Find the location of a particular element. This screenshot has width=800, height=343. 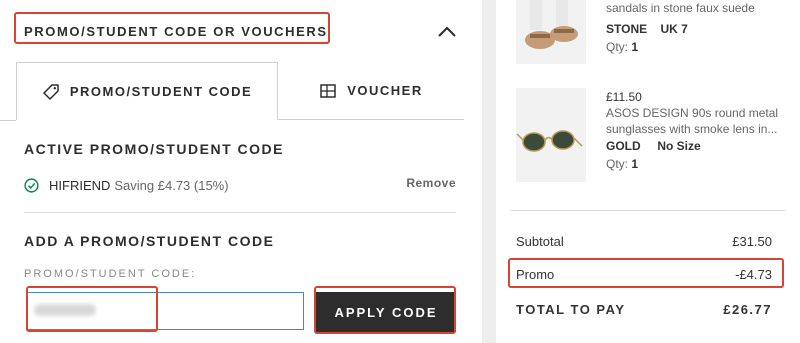

promo-tabs: PROMO/STUDENT CODE VOUCHER is located at coordinates (240, 91).